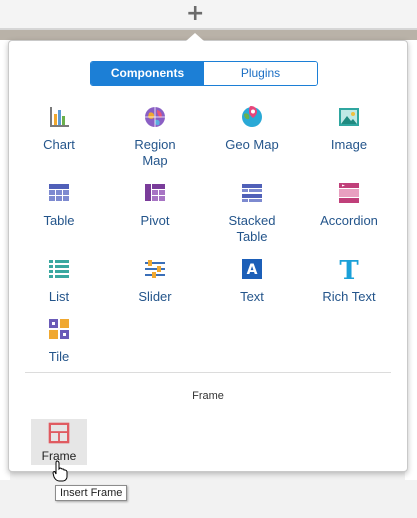 The width and height of the screenshot is (417, 518). I want to click on component-text: A Text, so click(252, 281).